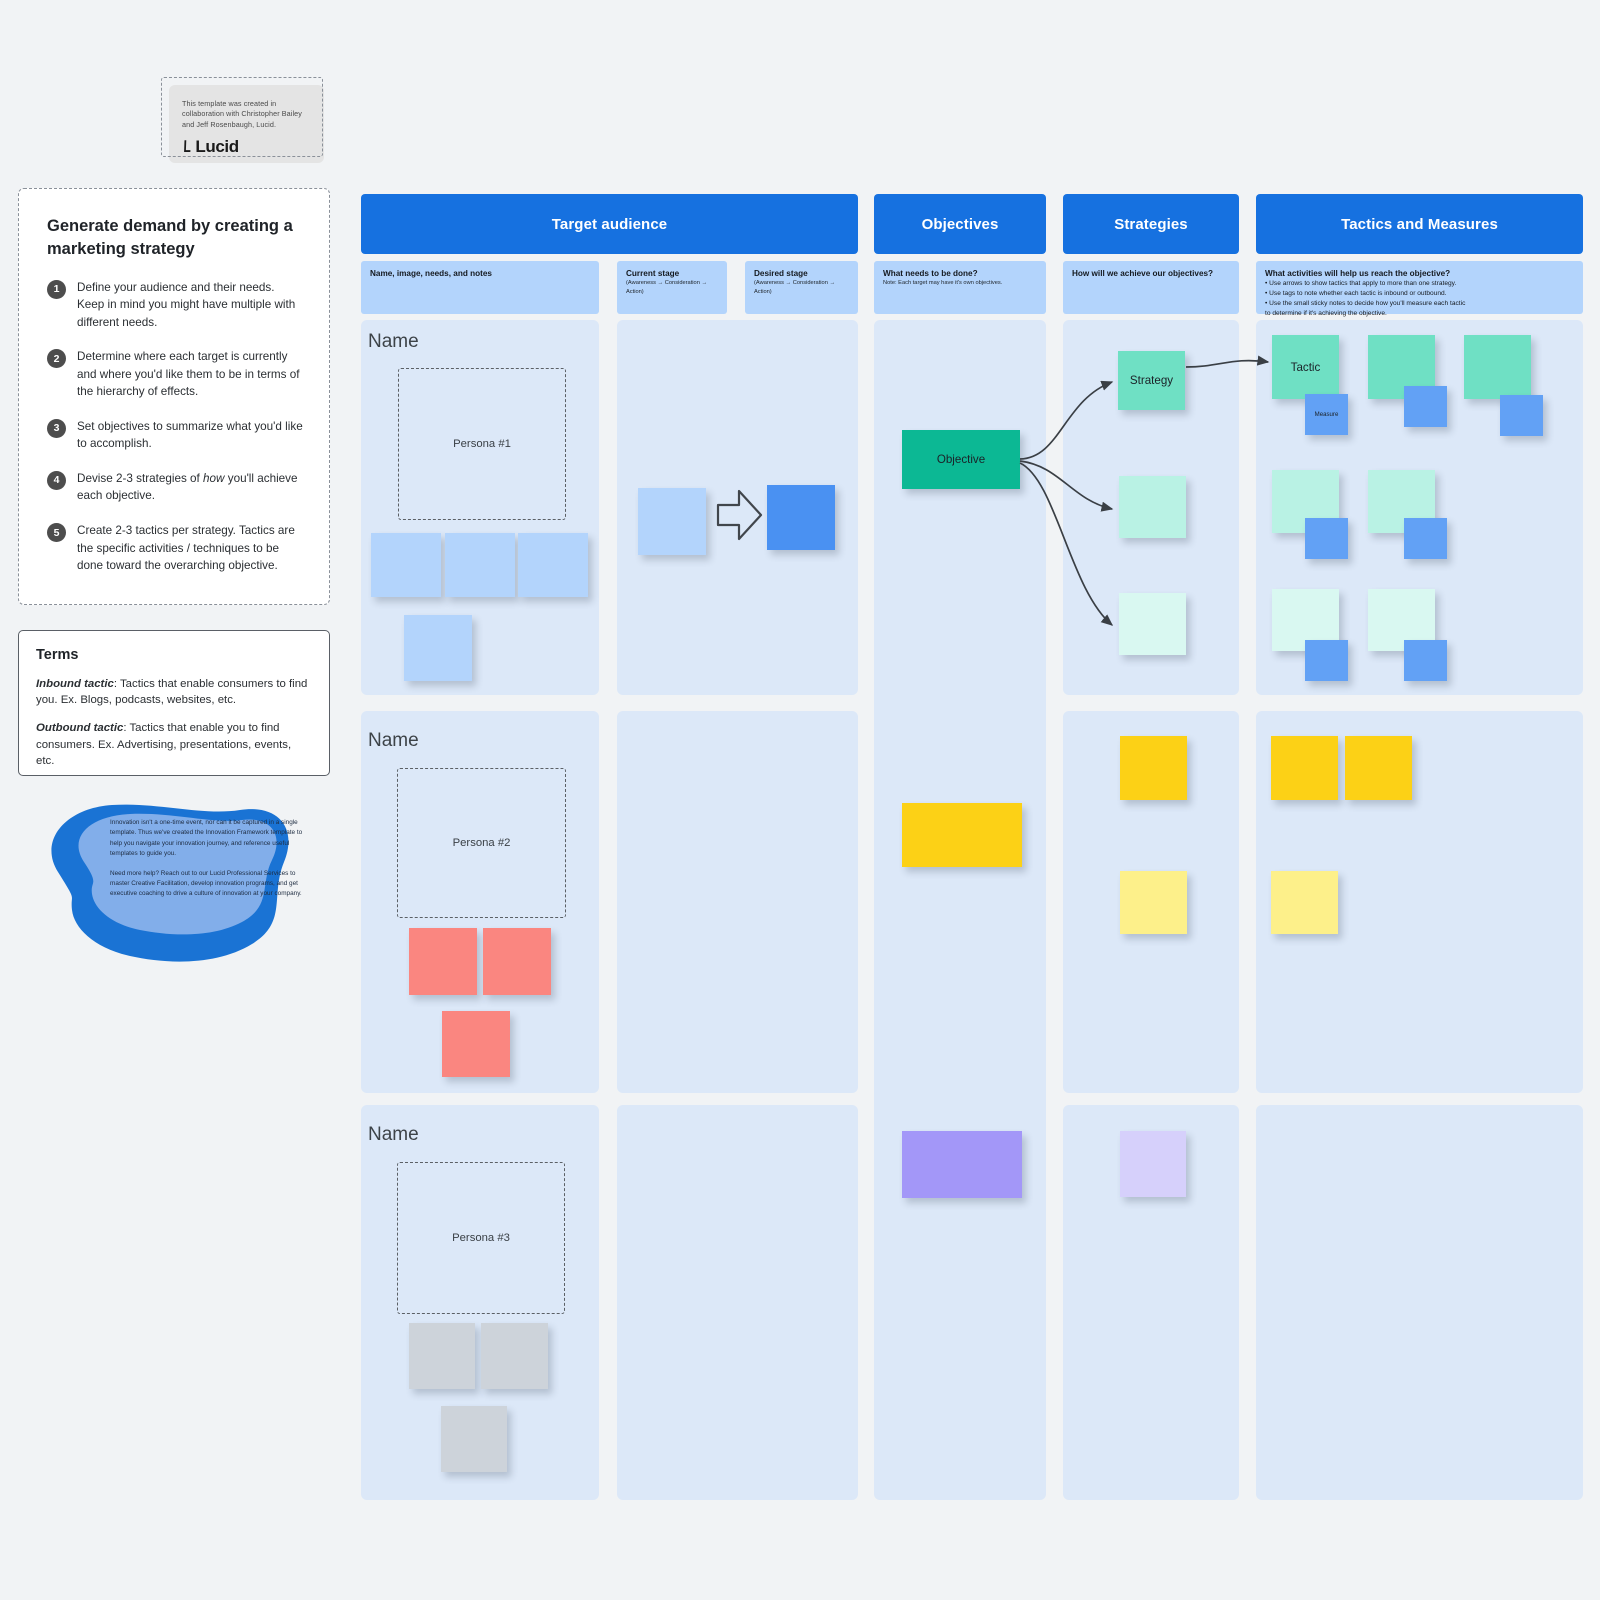 The image size is (1600, 1600). What do you see at coordinates (781, 273) in the screenshot?
I see `subheader-title: Desired stage` at bounding box center [781, 273].